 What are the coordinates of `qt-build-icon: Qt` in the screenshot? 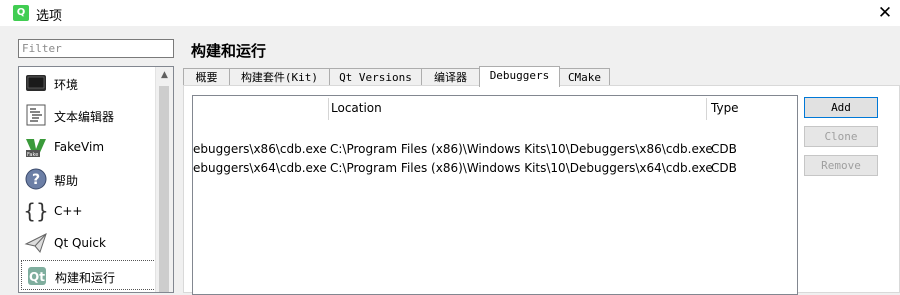 It's located at (37, 276).